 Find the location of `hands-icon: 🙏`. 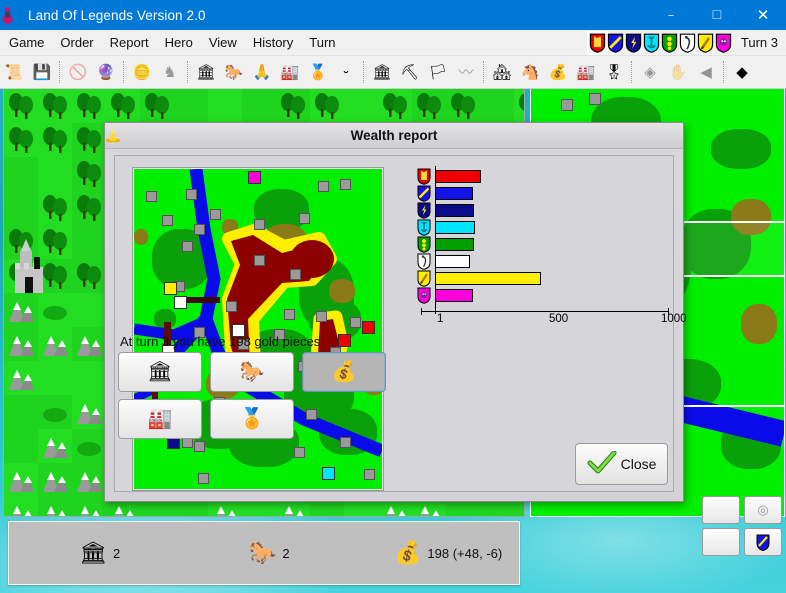

hands-icon: 🙏 is located at coordinates (262, 72).